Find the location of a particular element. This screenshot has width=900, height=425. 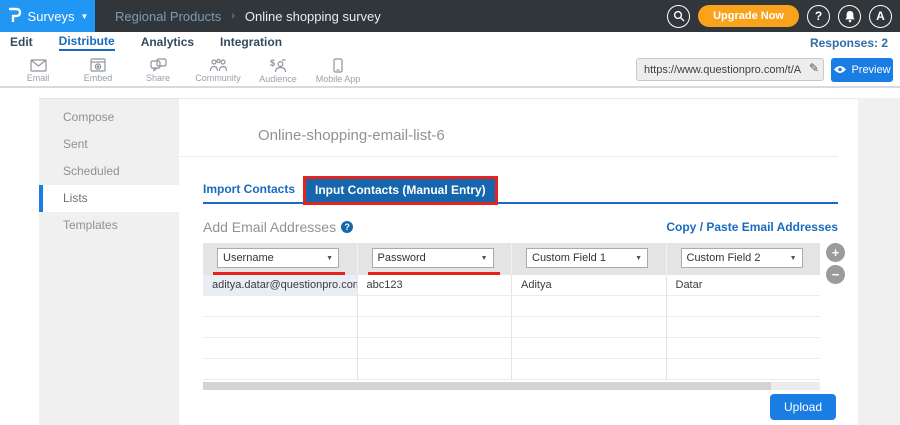

topbar-actions: Upgrade Now ? A is located at coordinates (783, 16).